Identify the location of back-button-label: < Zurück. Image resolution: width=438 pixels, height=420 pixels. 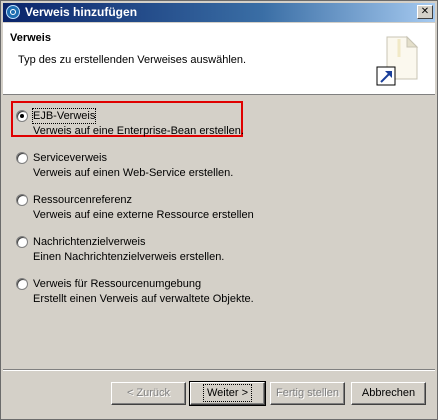
(148, 393).